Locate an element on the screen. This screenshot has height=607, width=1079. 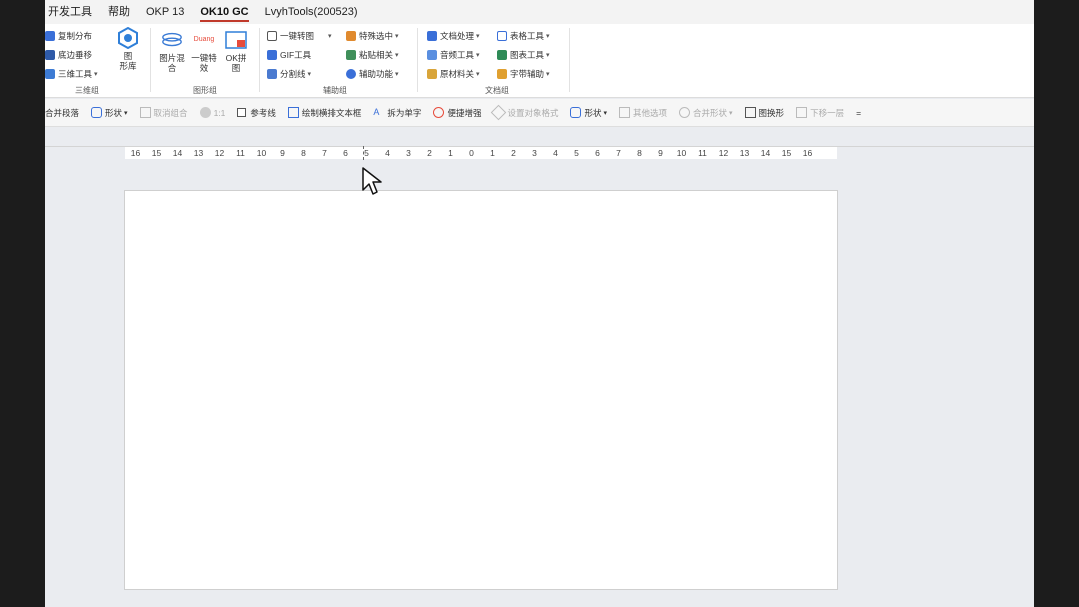
enhance-icon is located at coordinates (439, 112).